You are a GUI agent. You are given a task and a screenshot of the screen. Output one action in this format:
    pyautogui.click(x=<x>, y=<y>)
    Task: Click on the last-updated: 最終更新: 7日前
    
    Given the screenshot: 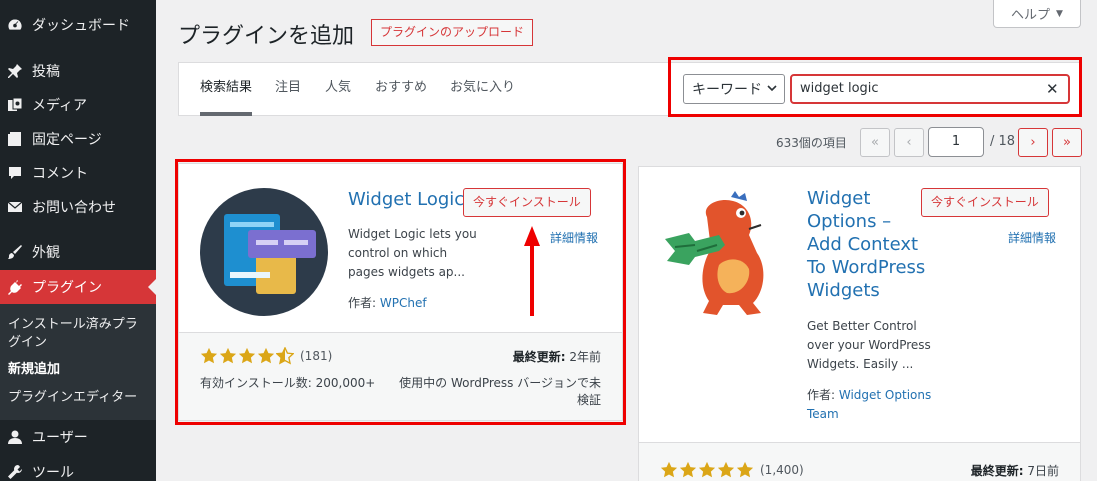 What is the action you would take?
    pyautogui.click(x=1015, y=471)
    